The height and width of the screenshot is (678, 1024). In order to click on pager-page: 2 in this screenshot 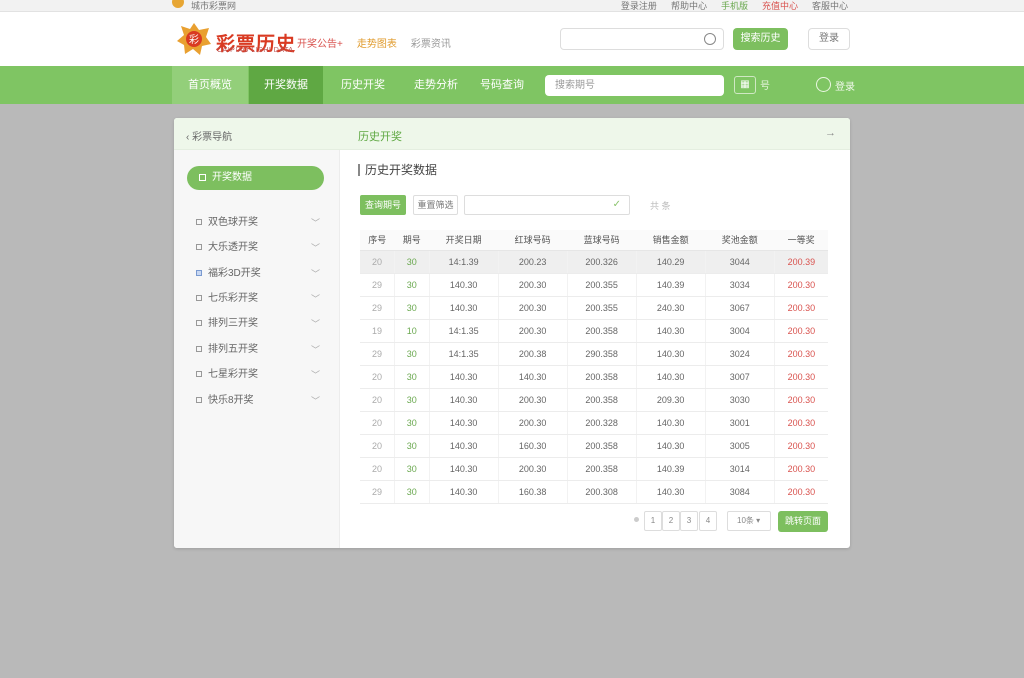, I will do `click(671, 521)`.